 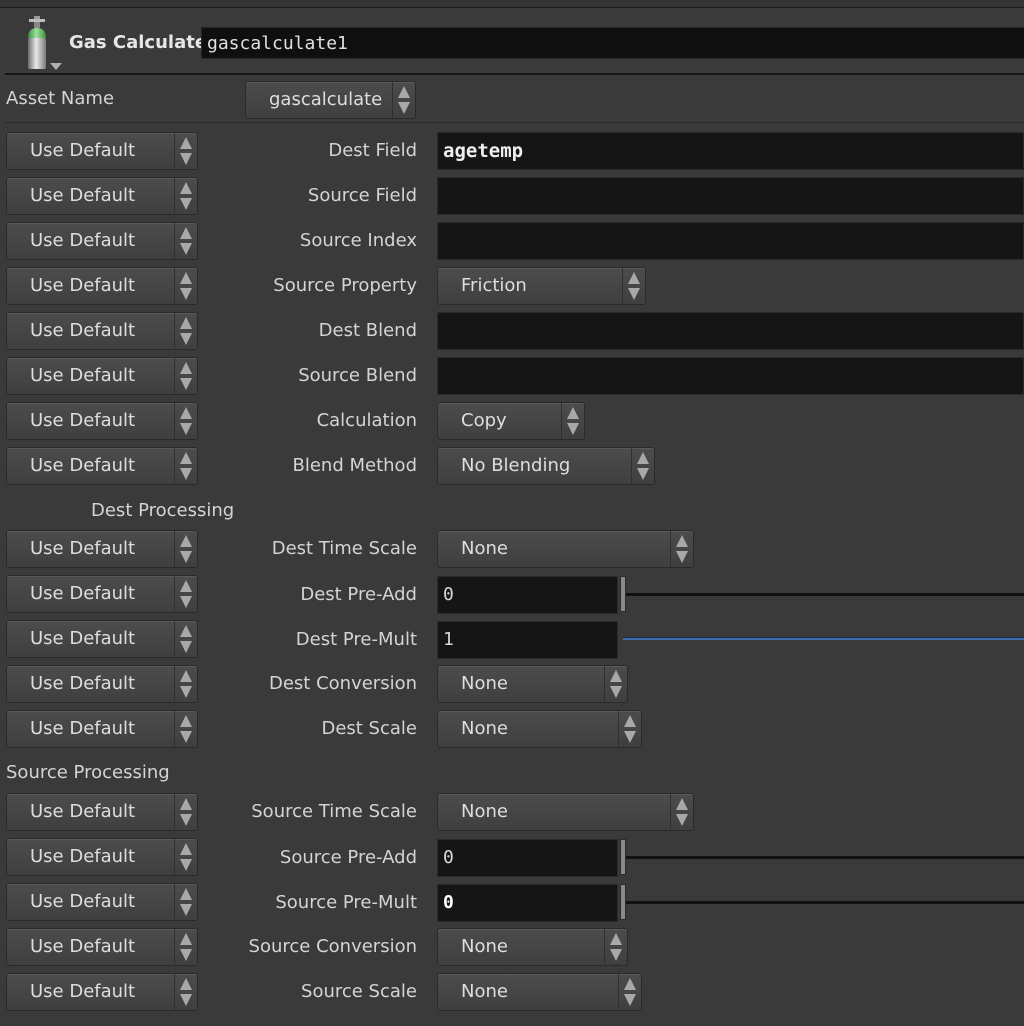 What do you see at coordinates (539, 992) in the screenshot?
I see `source-scale-menu: None` at bounding box center [539, 992].